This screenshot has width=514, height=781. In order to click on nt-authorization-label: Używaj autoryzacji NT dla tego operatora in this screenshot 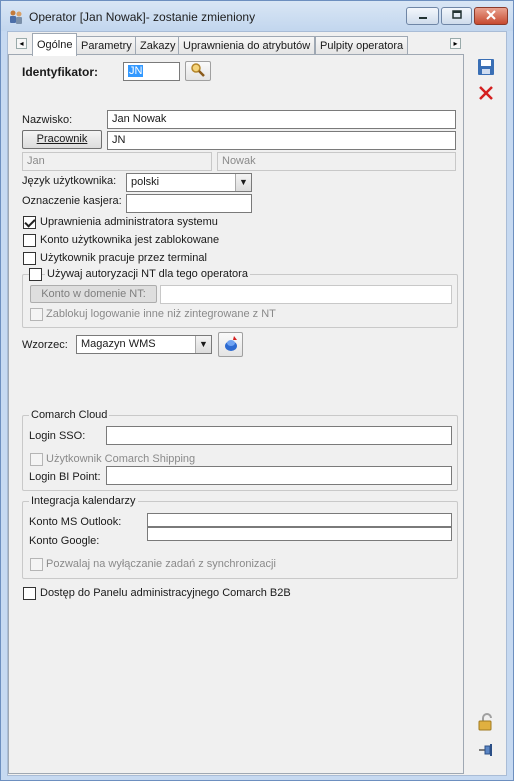, I will do `click(147, 274)`.